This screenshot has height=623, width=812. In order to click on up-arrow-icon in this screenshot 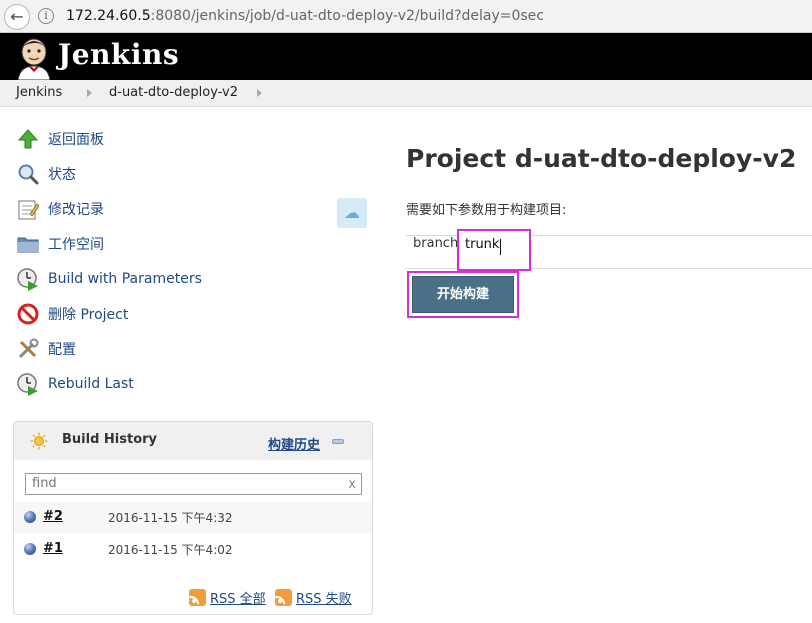, I will do `click(28, 139)`.